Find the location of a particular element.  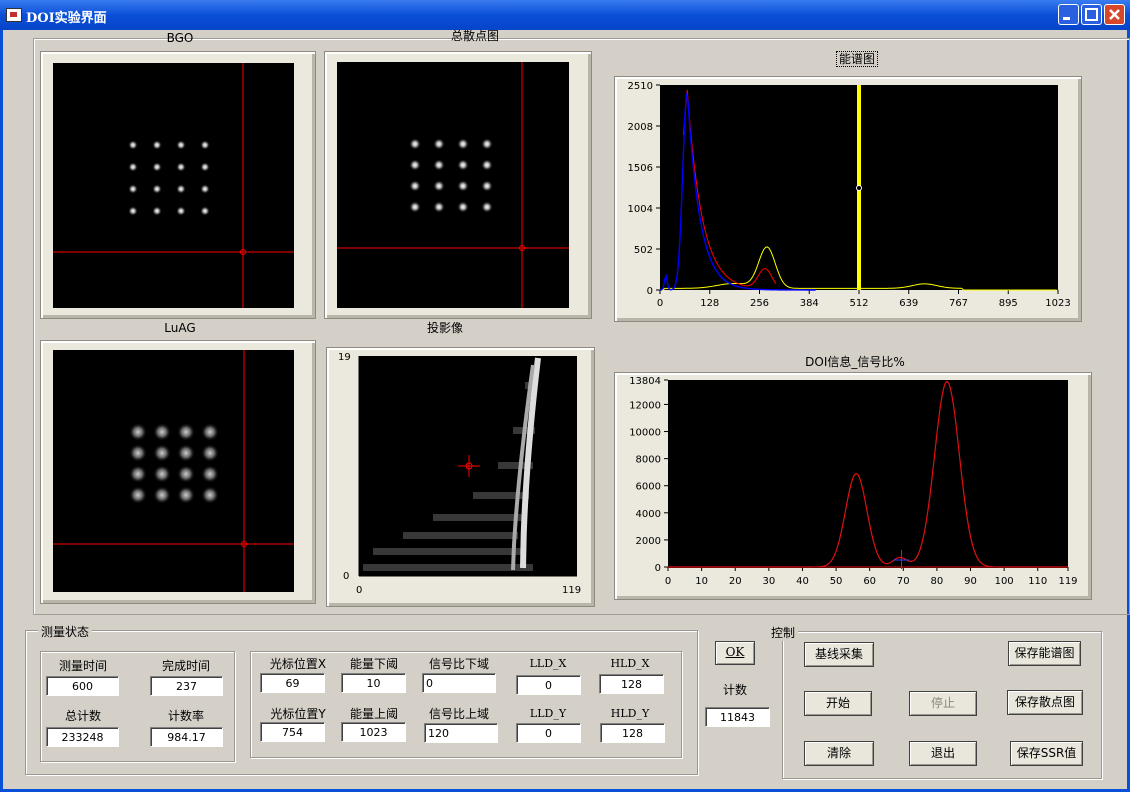

clear-button: 清除 is located at coordinates (839, 753).